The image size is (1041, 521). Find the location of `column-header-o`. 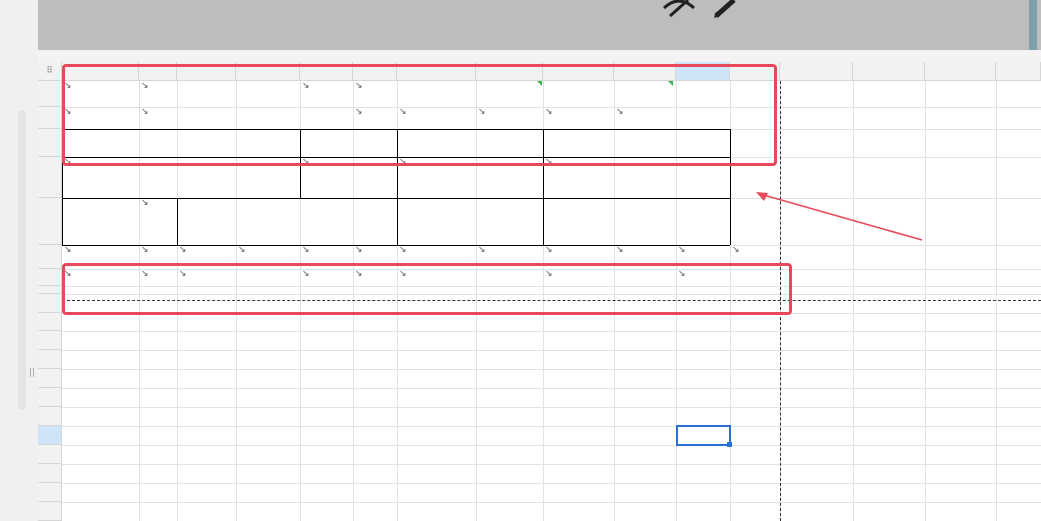

column-header-o is located at coordinates (889, 71).